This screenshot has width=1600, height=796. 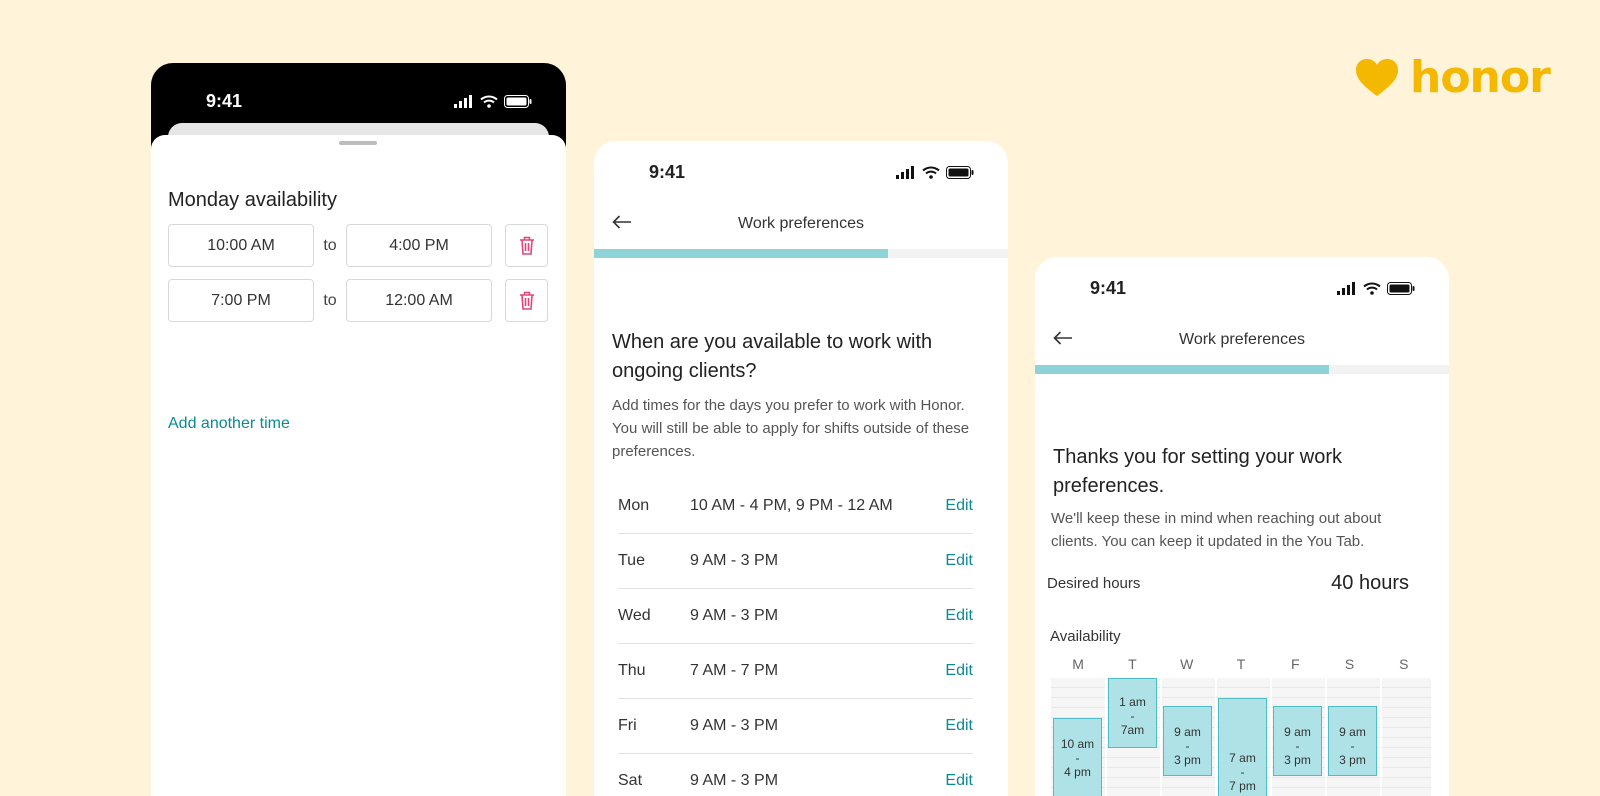 What do you see at coordinates (419, 300) in the screenshot?
I see `end-time-field: 12:00 AM` at bounding box center [419, 300].